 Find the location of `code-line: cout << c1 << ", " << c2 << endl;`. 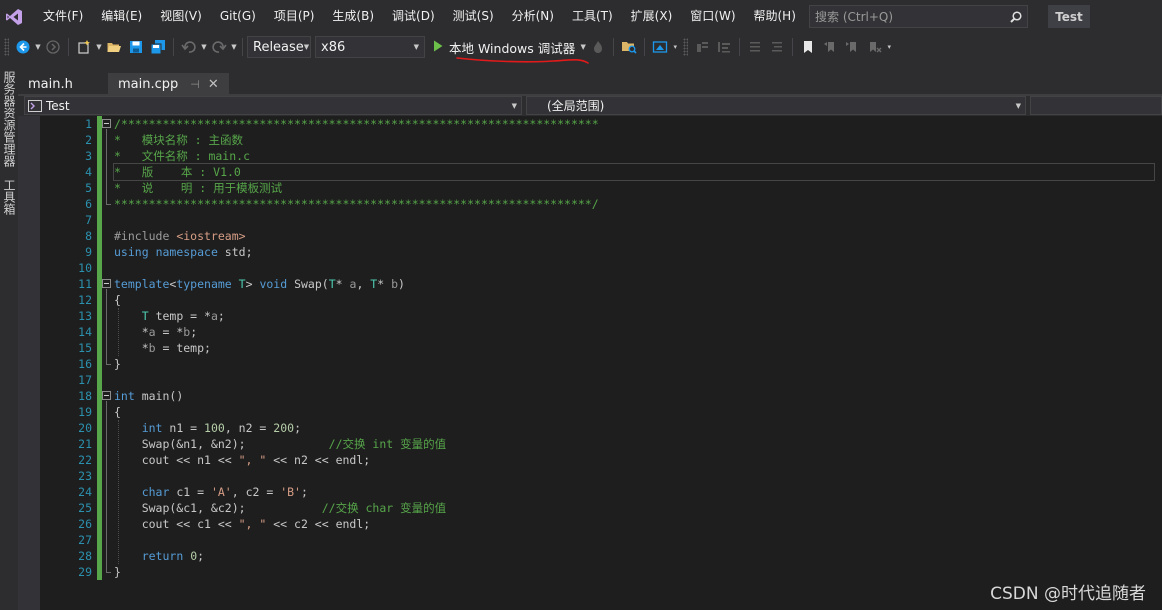

code-line: cout << c1 << ", " << c2 << endl; is located at coordinates (634, 524).